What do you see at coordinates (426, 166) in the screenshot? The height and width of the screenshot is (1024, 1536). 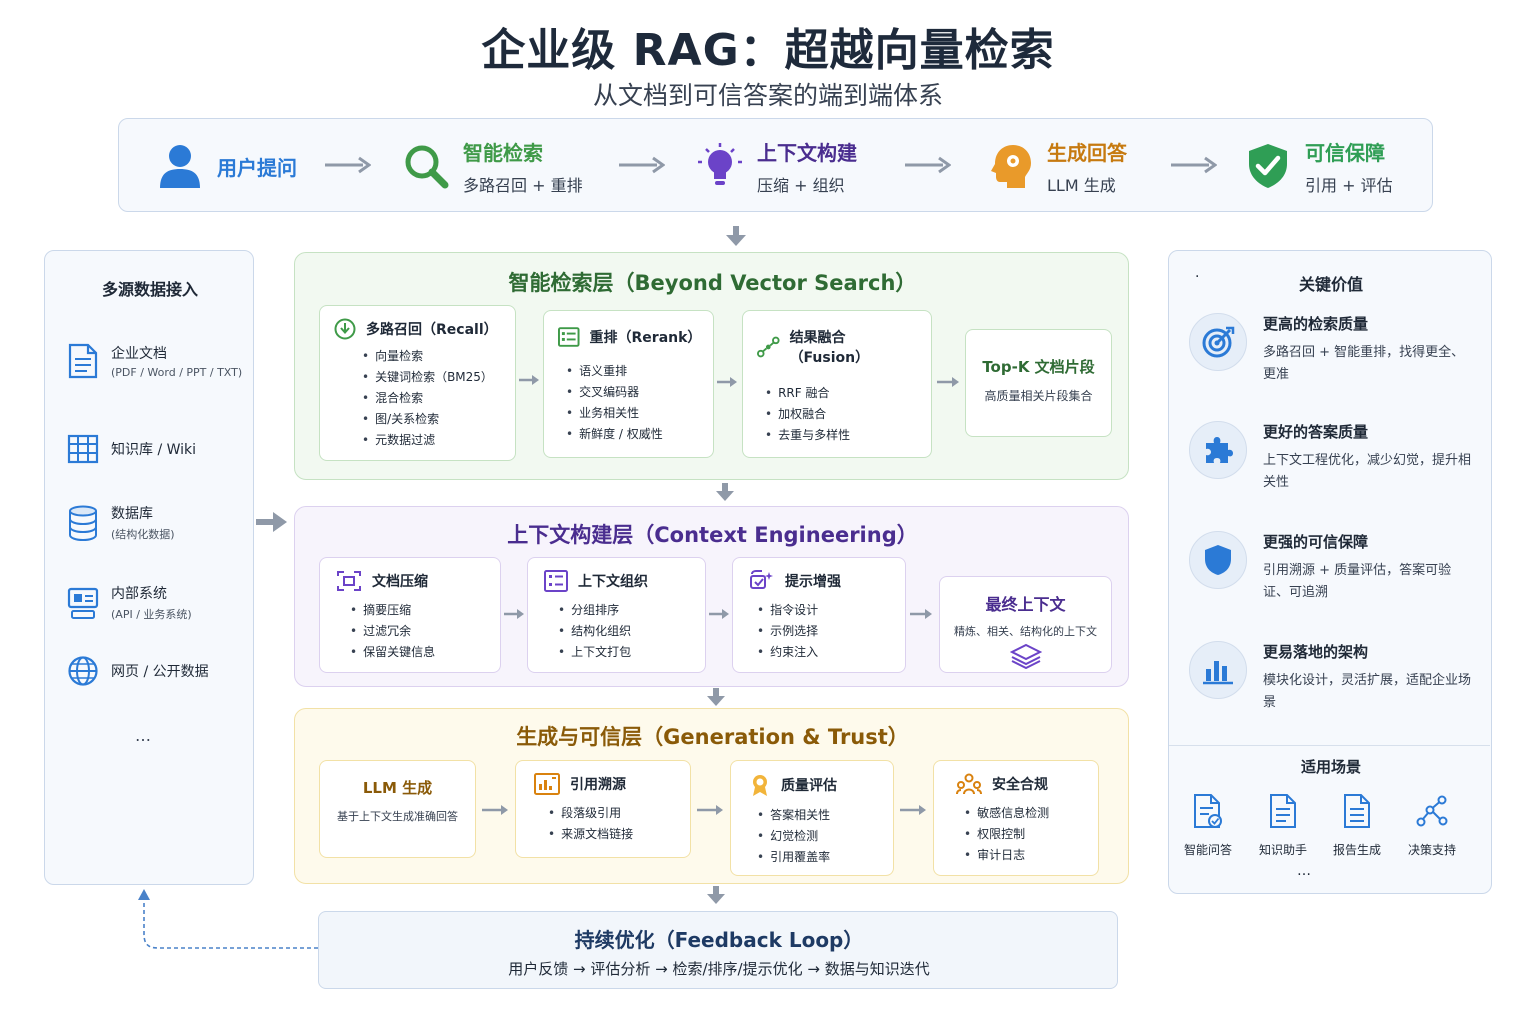 I see `search-icon` at bounding box center [426, 166].